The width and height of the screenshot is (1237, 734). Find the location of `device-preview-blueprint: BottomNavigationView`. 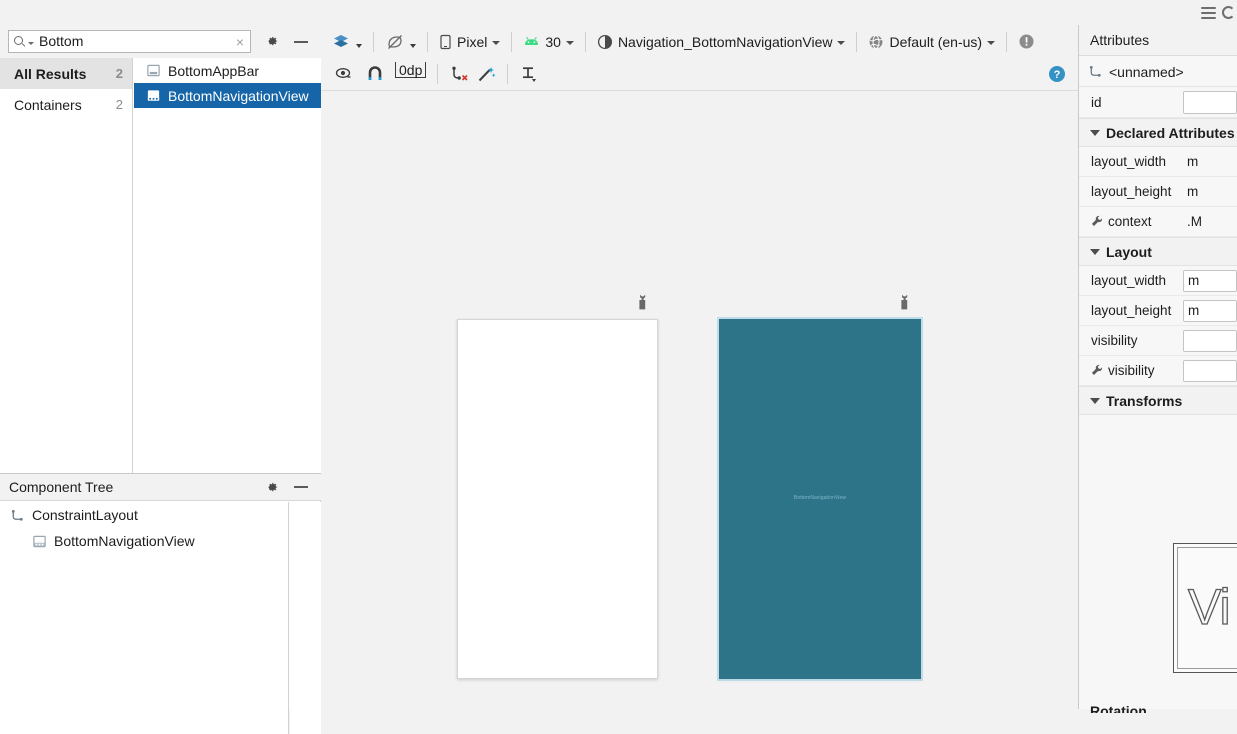

device-preview-blueprint: BottomNavigationView is located at coordinates (820, 499).